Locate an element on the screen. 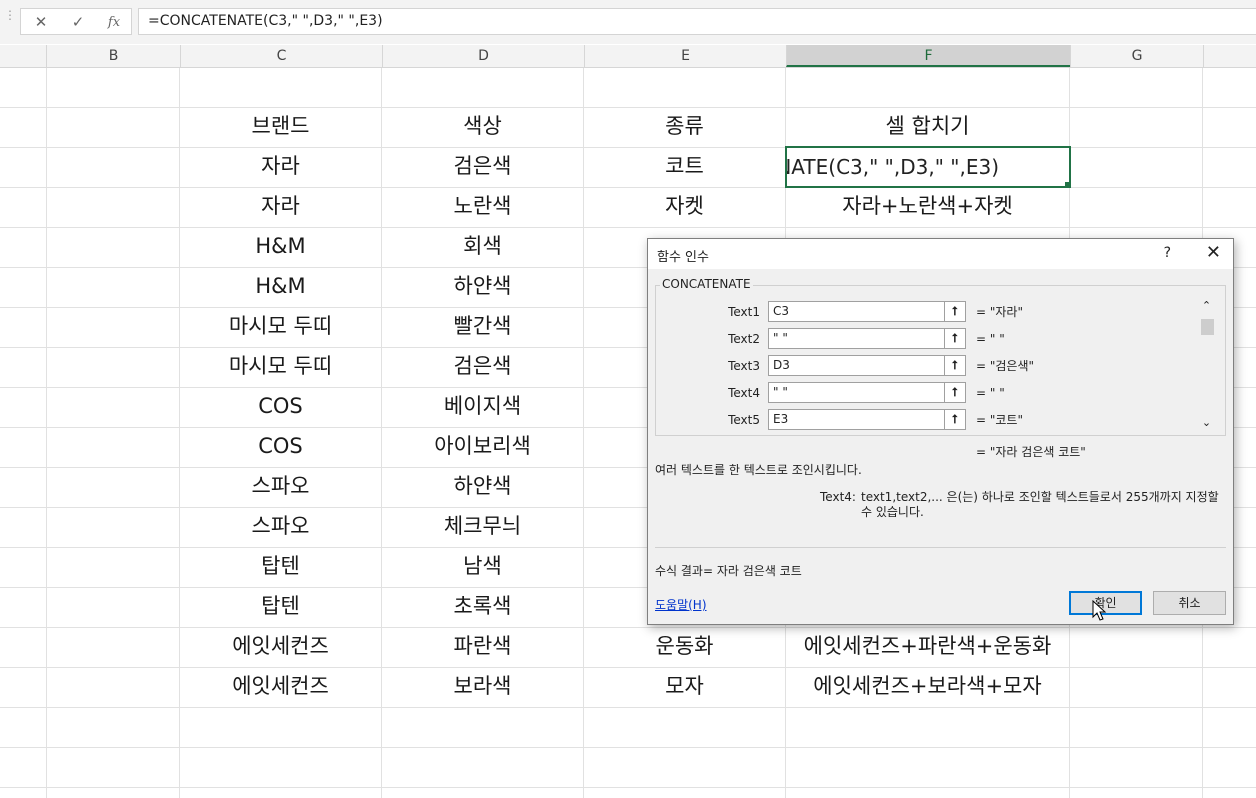 The image size is (1256, 798). formula-bar: ⋮ ✕ ✓ fx =CONCATENATE(C3," ",D3," ",E3) is located at coordinates (628, 22).